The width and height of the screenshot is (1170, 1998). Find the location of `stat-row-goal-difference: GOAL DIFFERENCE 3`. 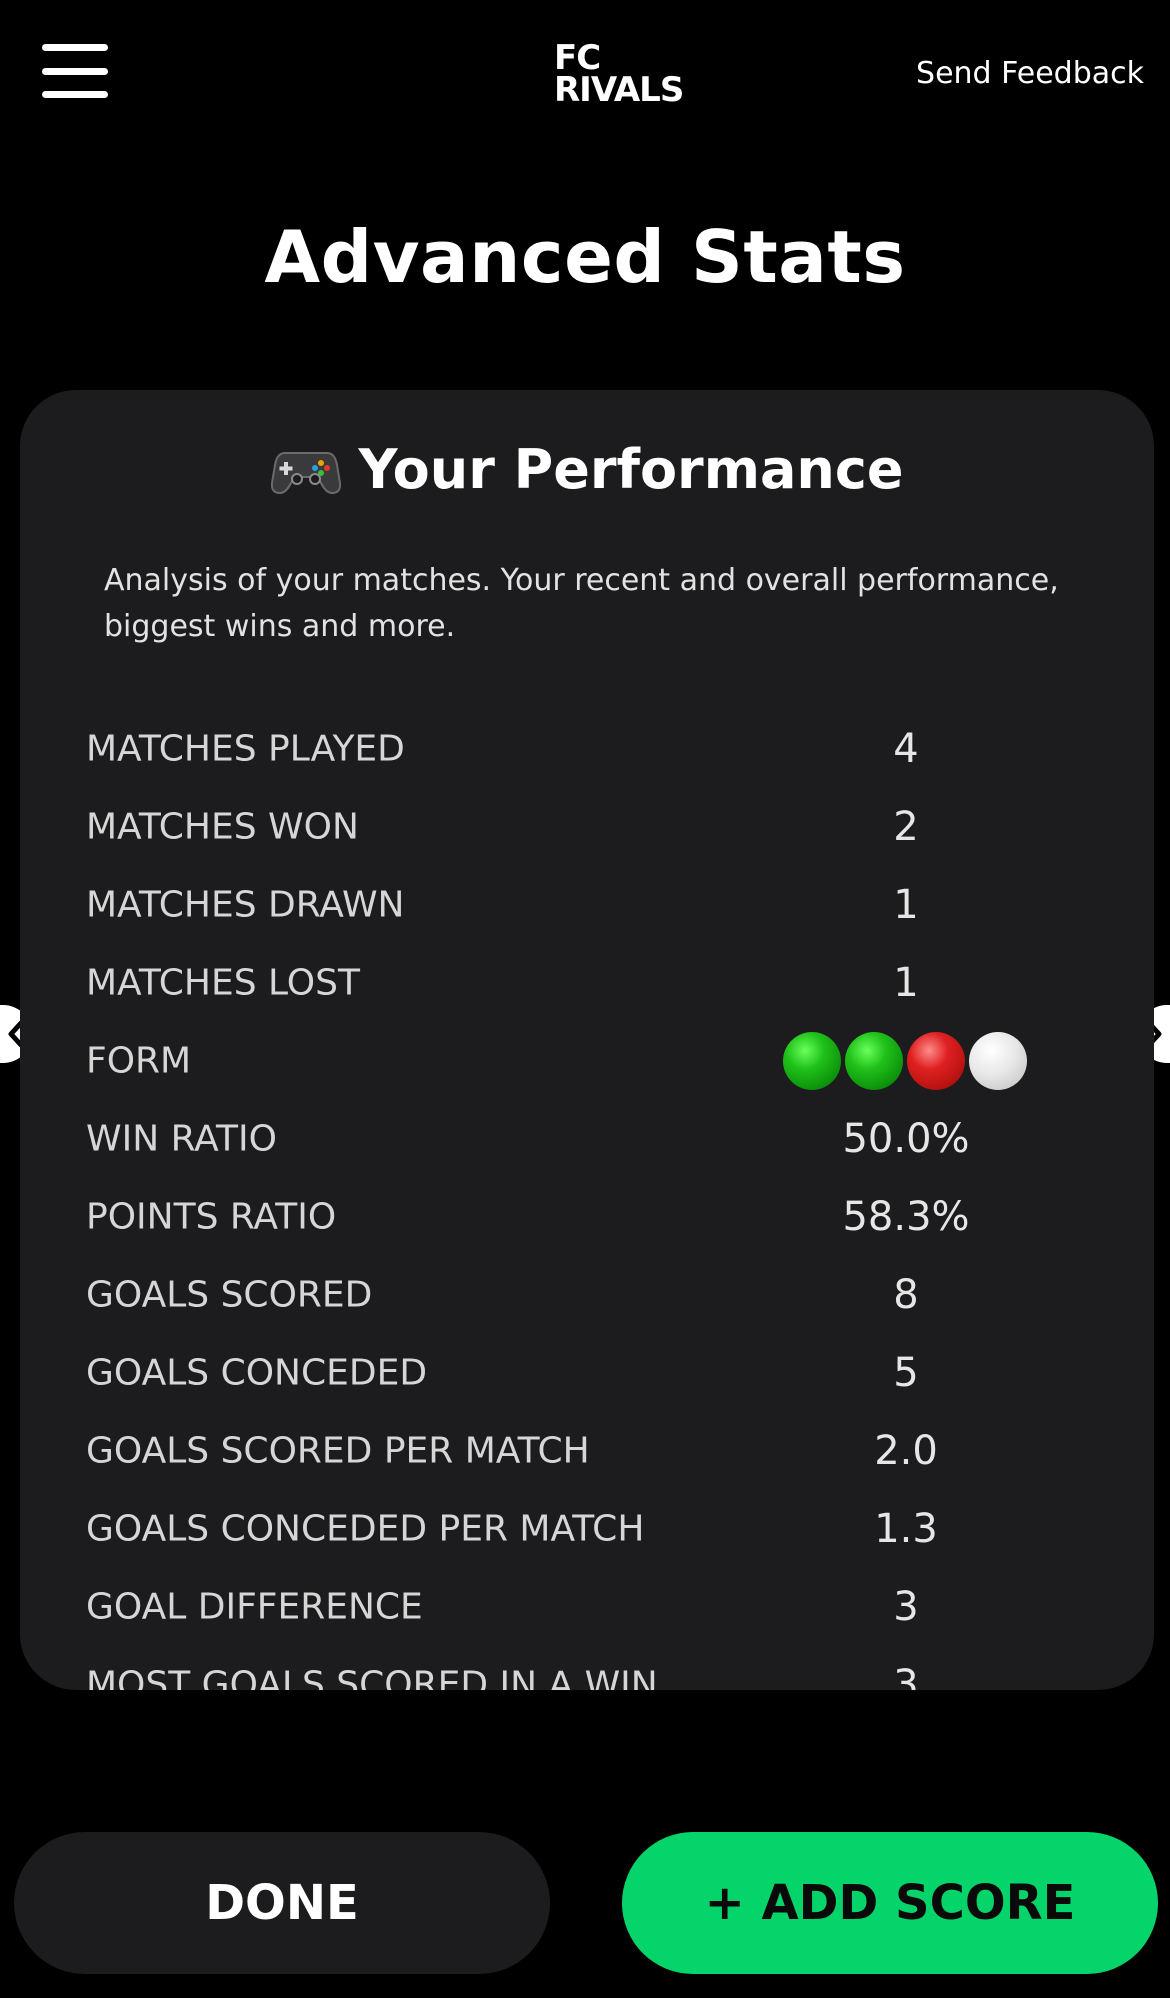

stat-row-goal-difference: GOAL DIFFERENCE 3 is located at coordinates (590, 1607).